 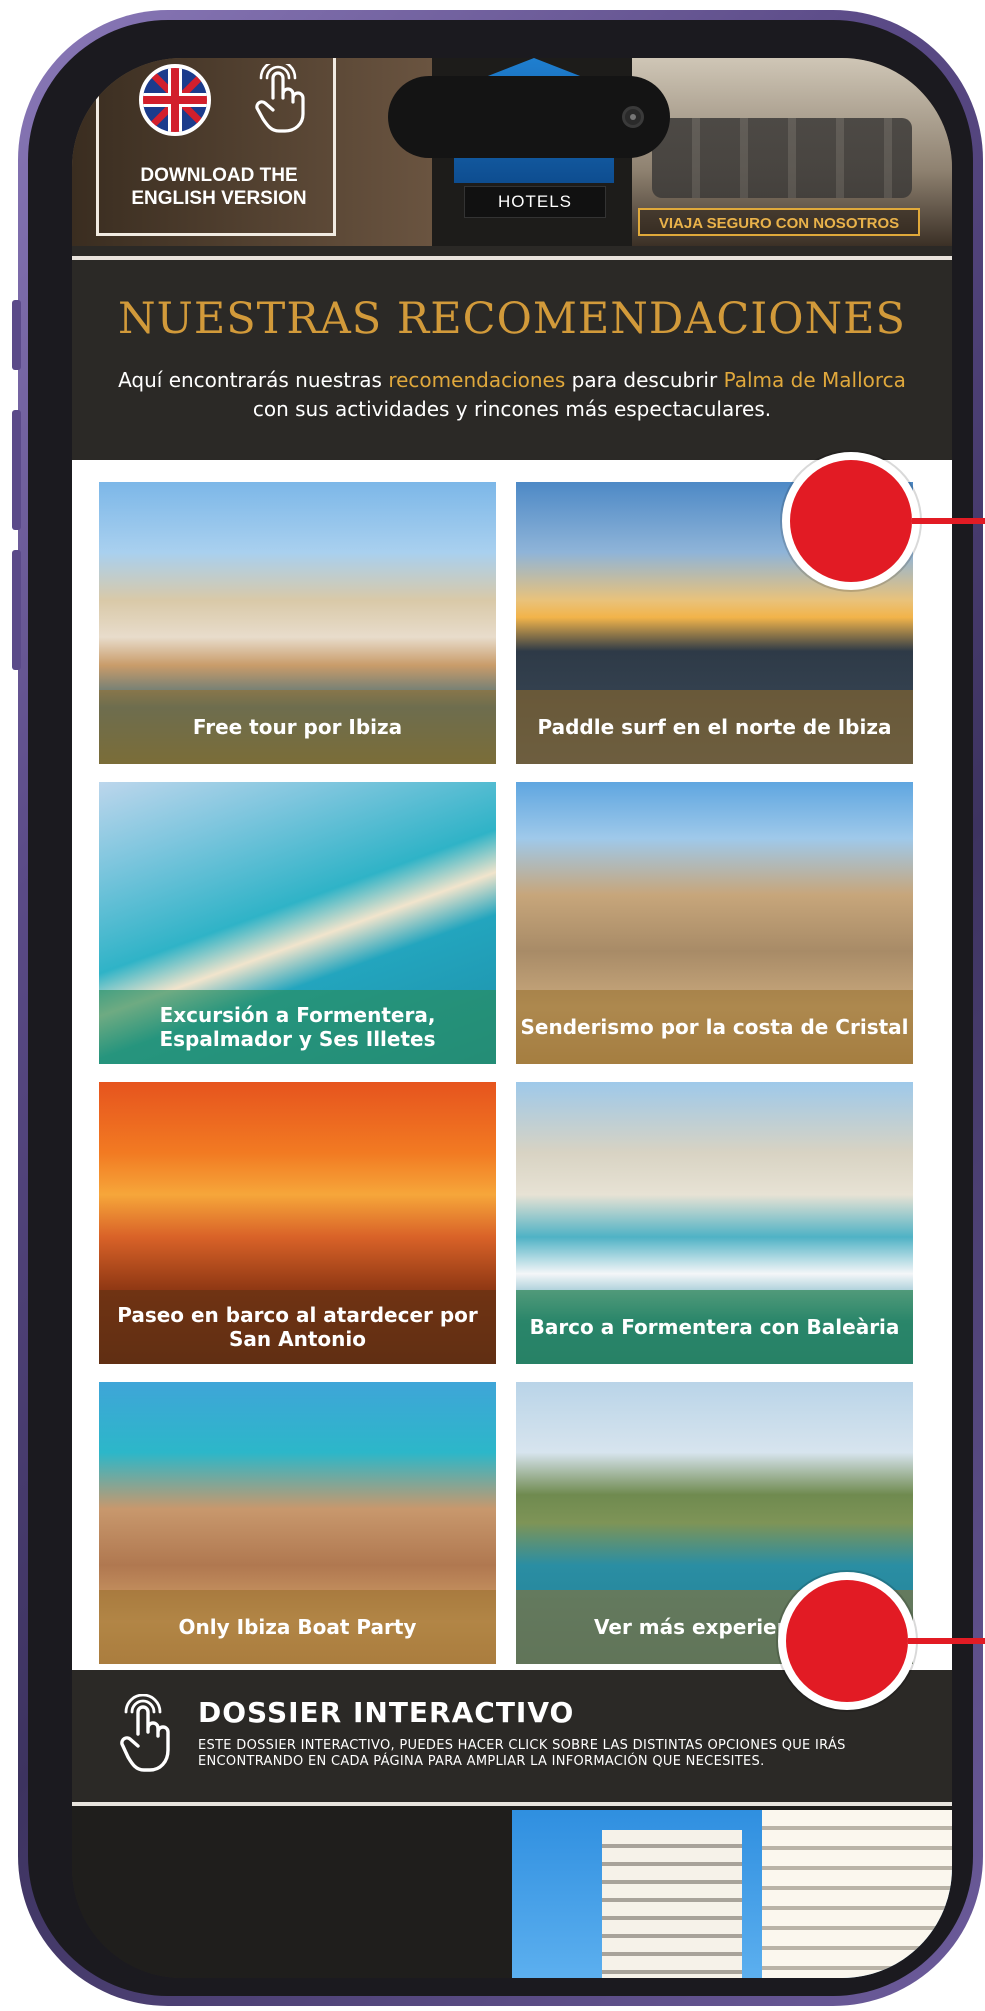 What do you see at coordinates (779, 222) in the screenshot?
I see `viaja-seguro-badge: VIAJA SEGURO CON NOSOTROS` at bounding box center [779, 222].